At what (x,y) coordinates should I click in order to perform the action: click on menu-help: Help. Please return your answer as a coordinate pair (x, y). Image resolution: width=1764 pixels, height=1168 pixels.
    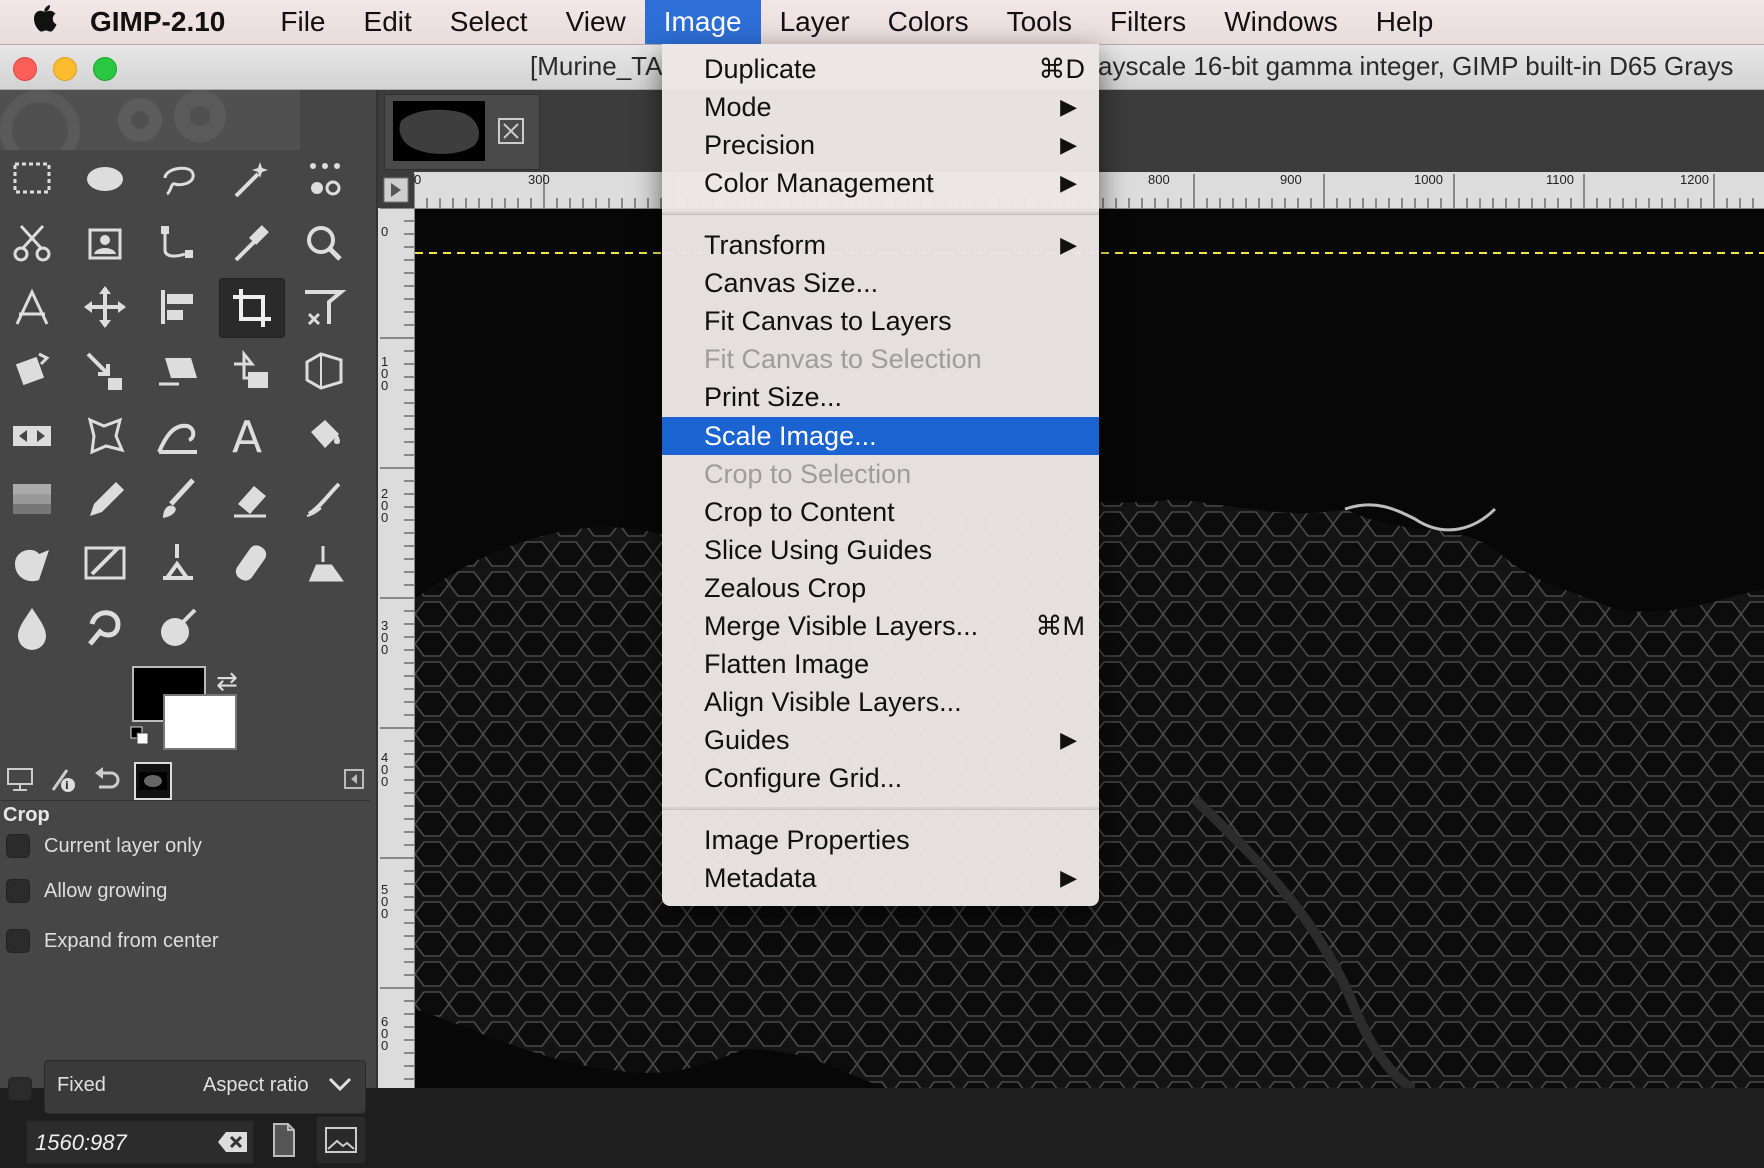
    Looking at the image, I should click on (1405, 22).